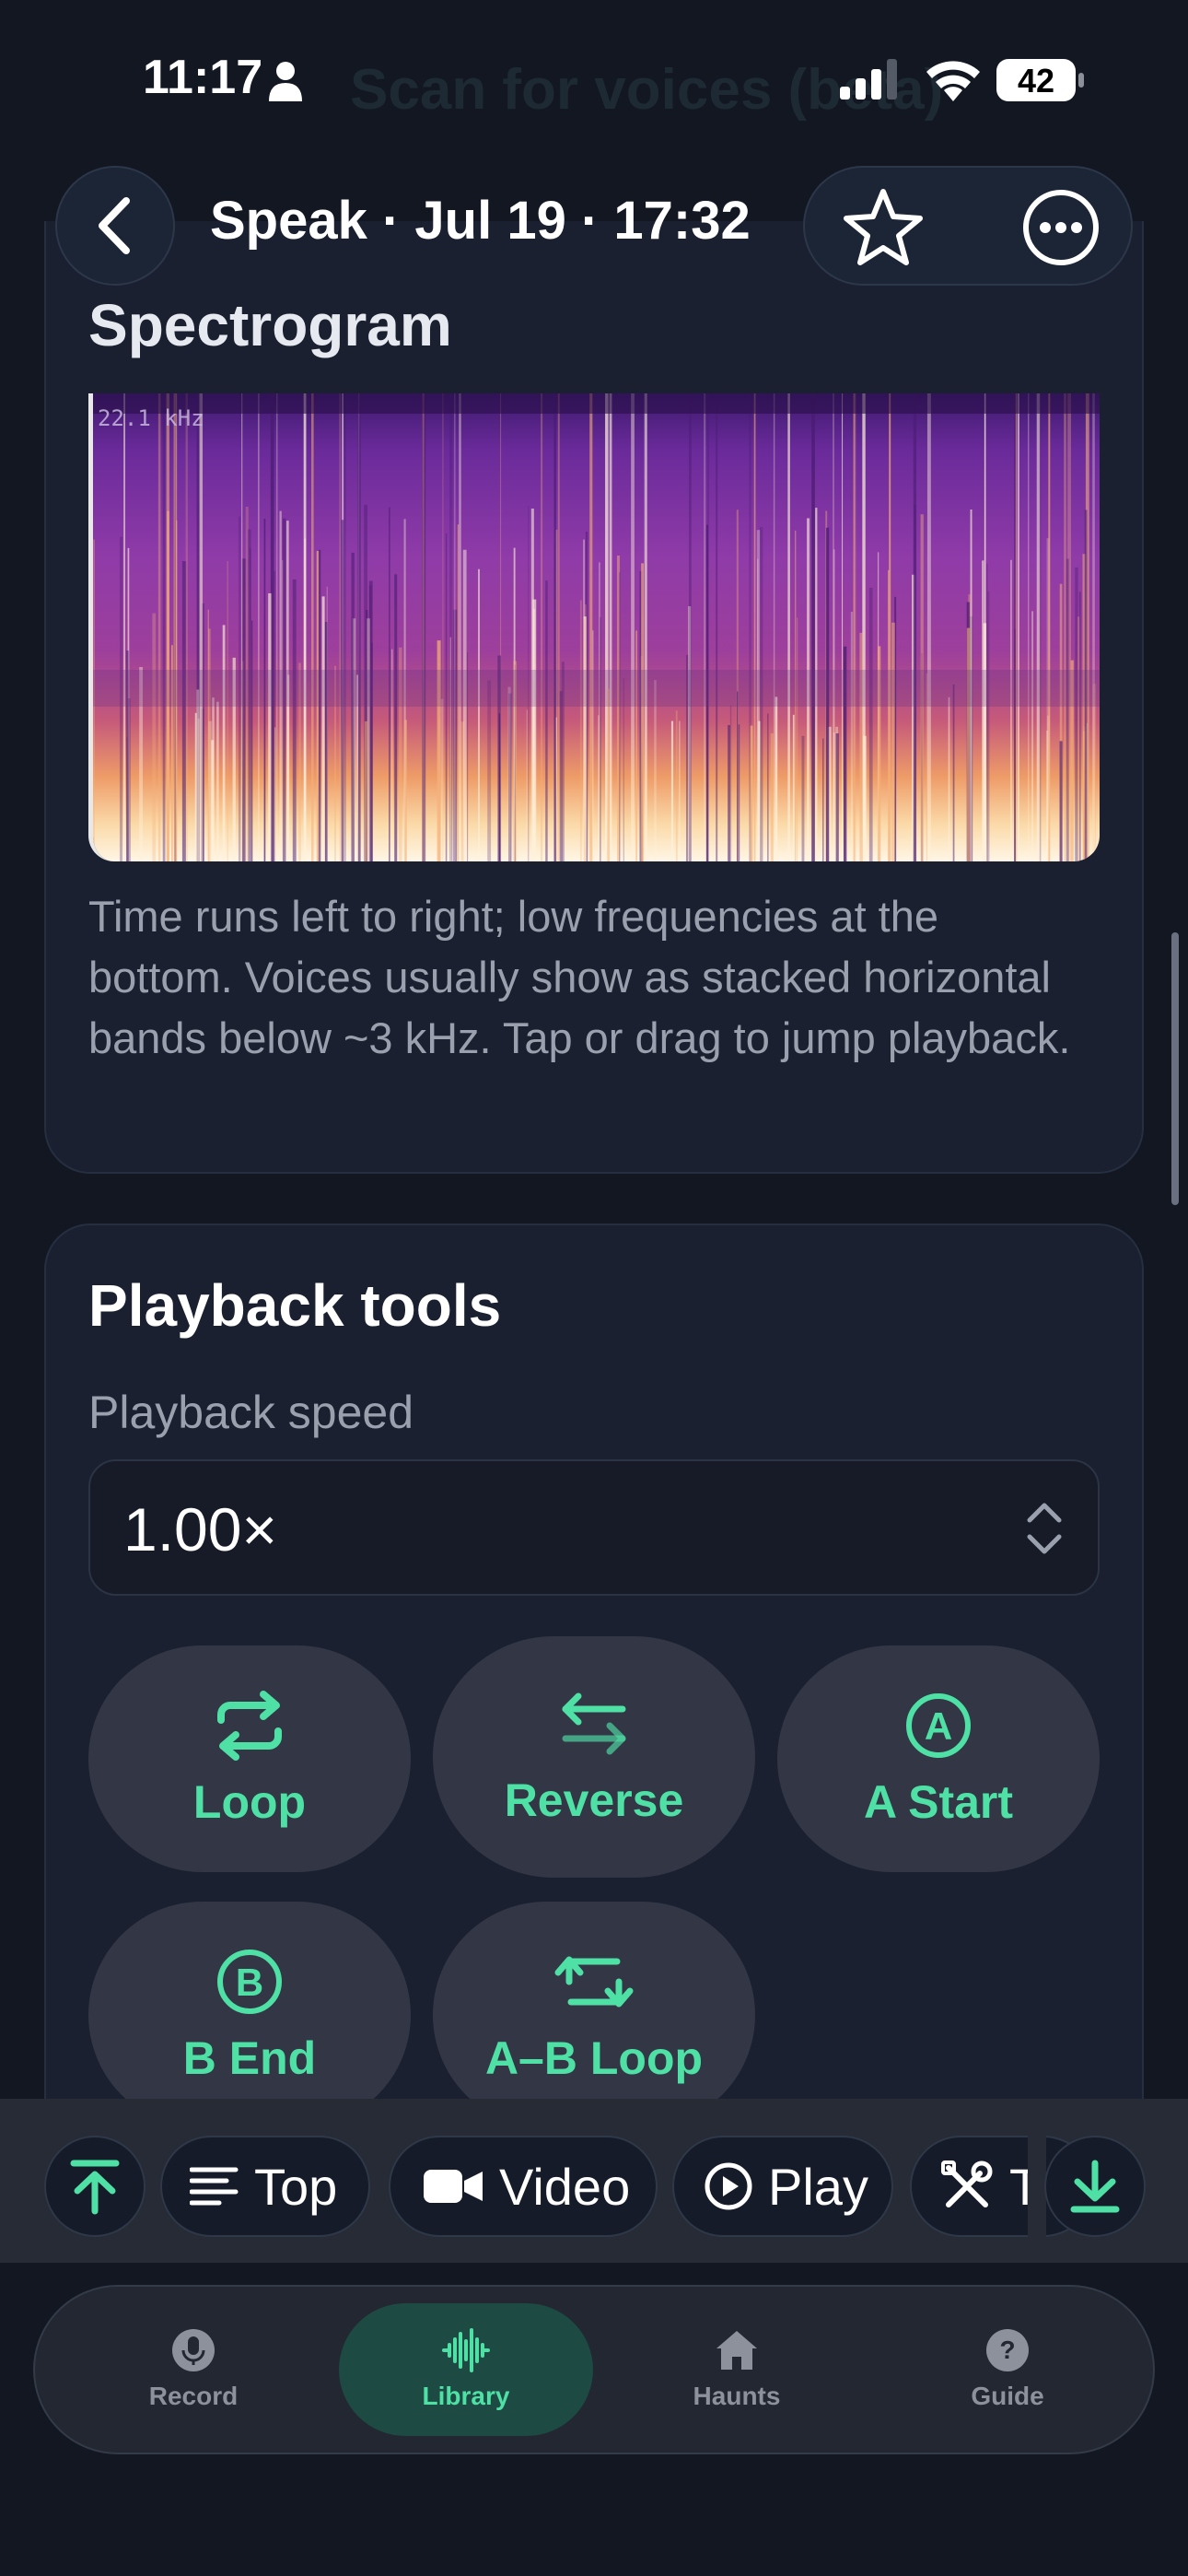 The height and width of the screenshot is (2576, 1188). I want to click on battery-icon: 42, so click(1040, 80).